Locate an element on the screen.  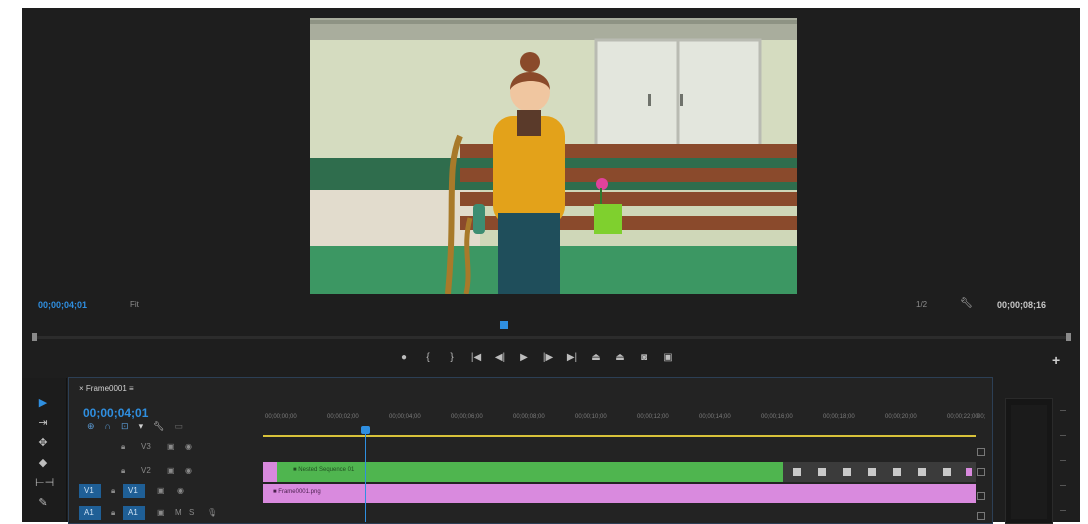
clip-end-marker is located at coordinates (969, 472).